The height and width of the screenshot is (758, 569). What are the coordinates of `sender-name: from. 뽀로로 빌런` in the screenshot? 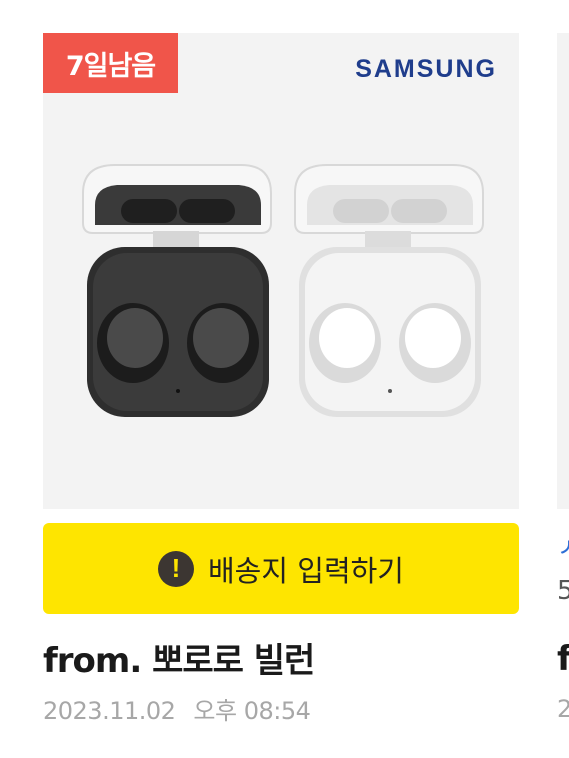 It's located at (179, 661).